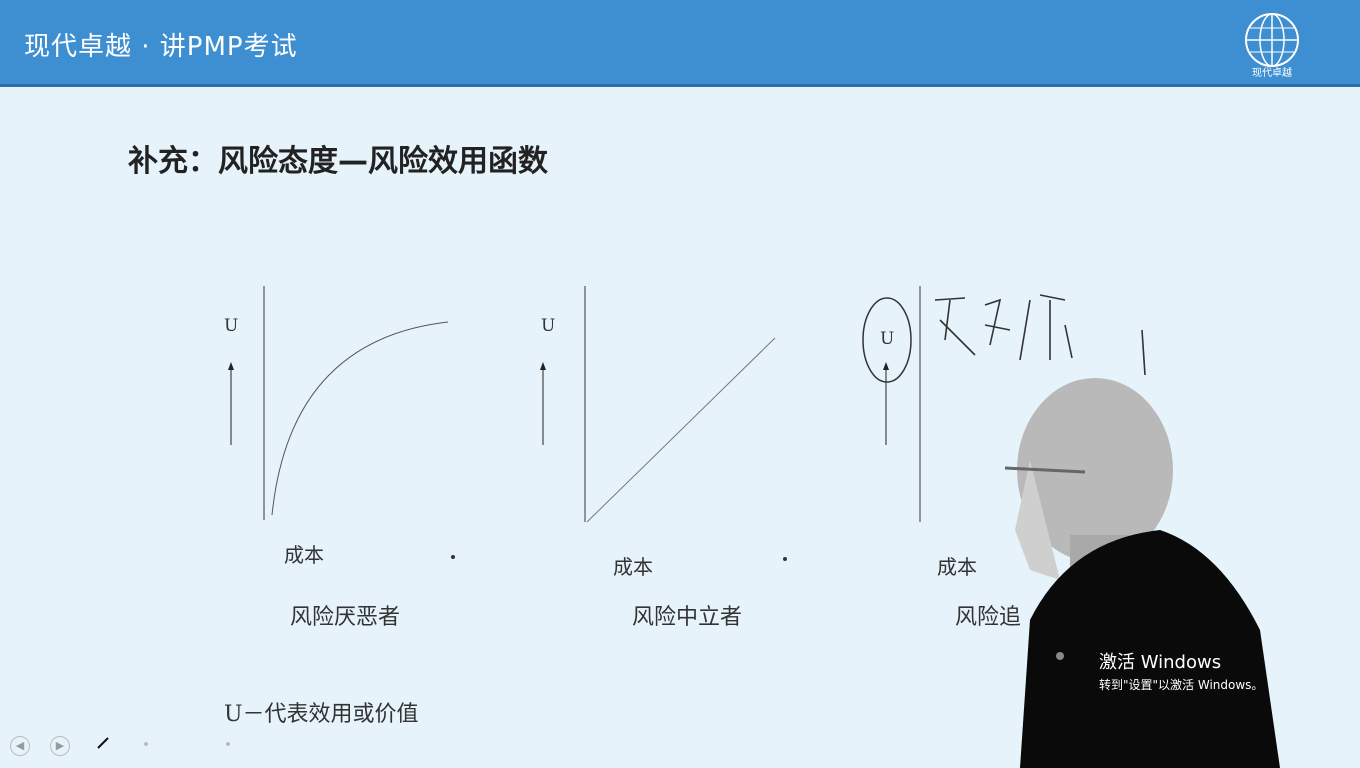 The image size is (1360, 768). Describe the element at coordinates (321, 714) in the screenshot. I see `slide-note: U－代表效用或价值` at that location.